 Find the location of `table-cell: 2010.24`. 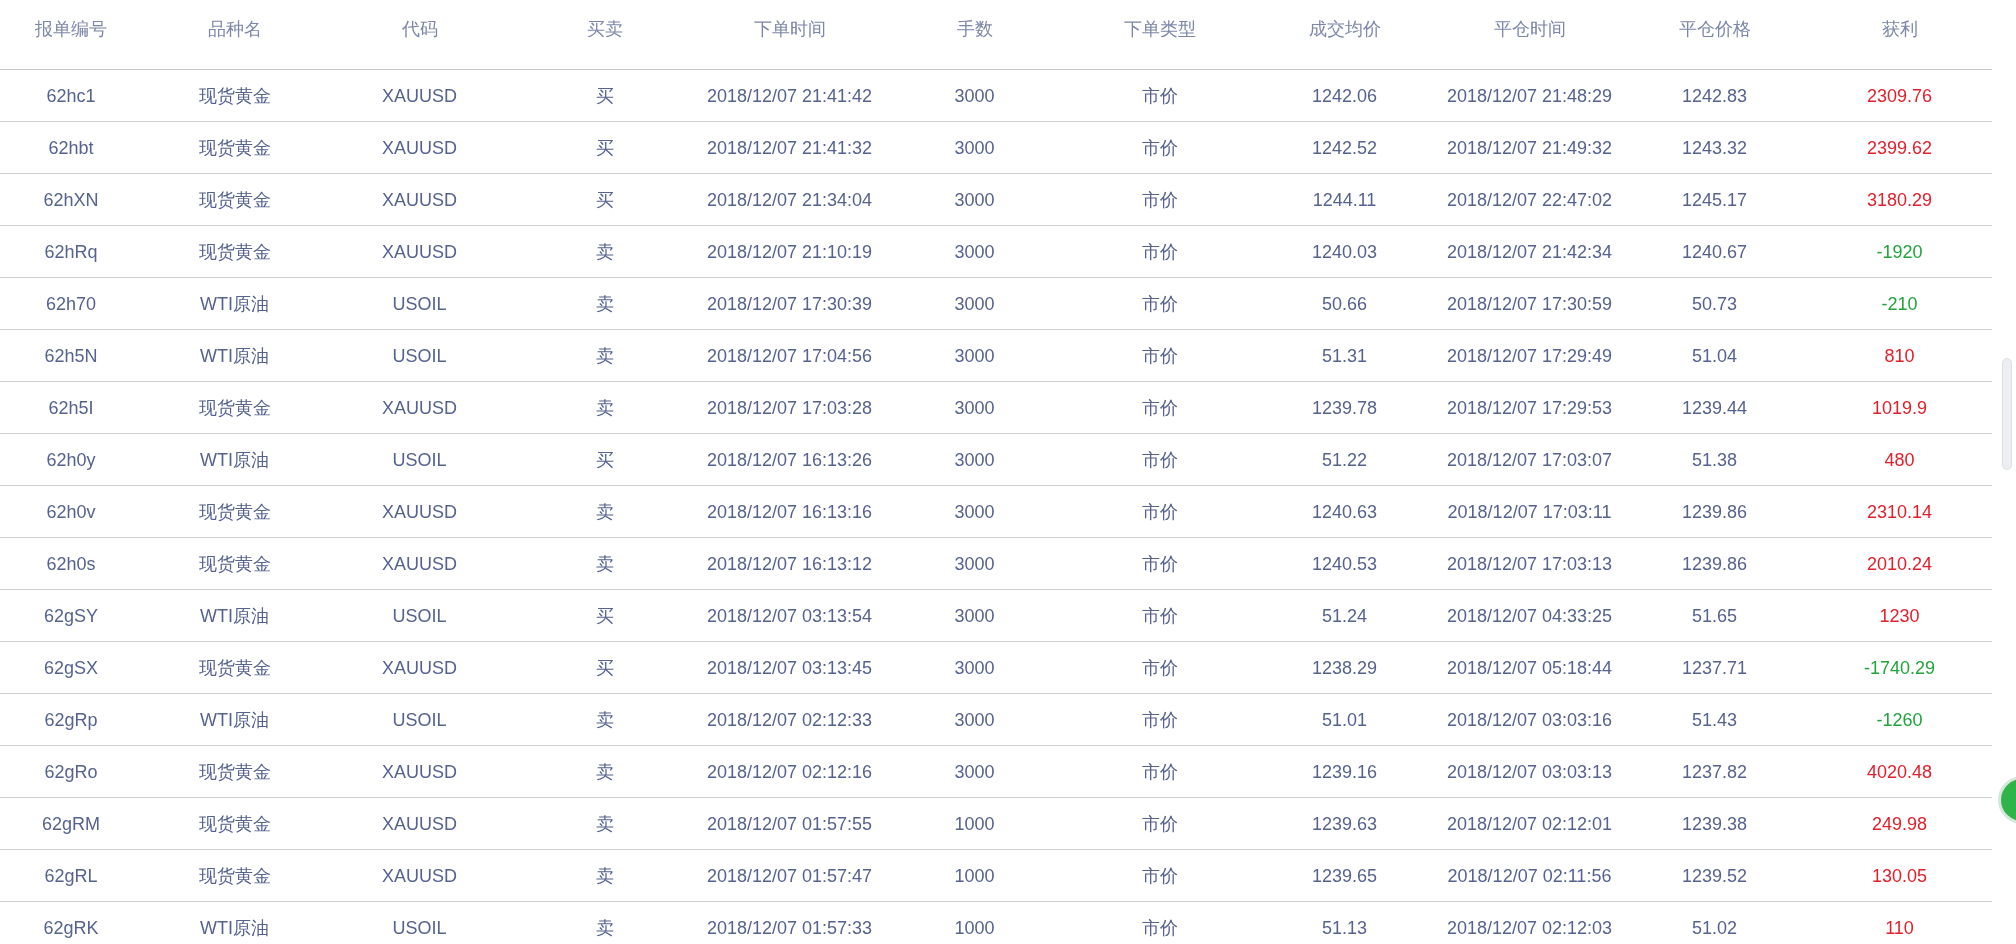

table-cell: 2010.24 is located at coordinates (1899, 563).